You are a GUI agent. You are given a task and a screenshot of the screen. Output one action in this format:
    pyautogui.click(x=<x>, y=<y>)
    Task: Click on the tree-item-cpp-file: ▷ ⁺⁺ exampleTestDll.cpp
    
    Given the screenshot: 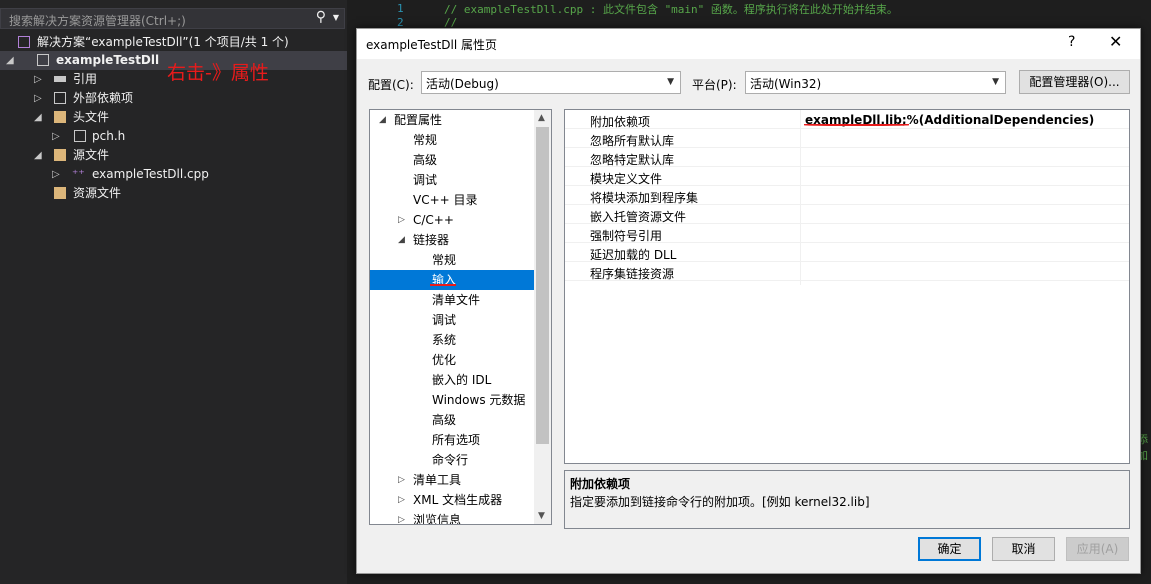 What is the action you would take?
    pyautogui.click(x=173, y=174)
    